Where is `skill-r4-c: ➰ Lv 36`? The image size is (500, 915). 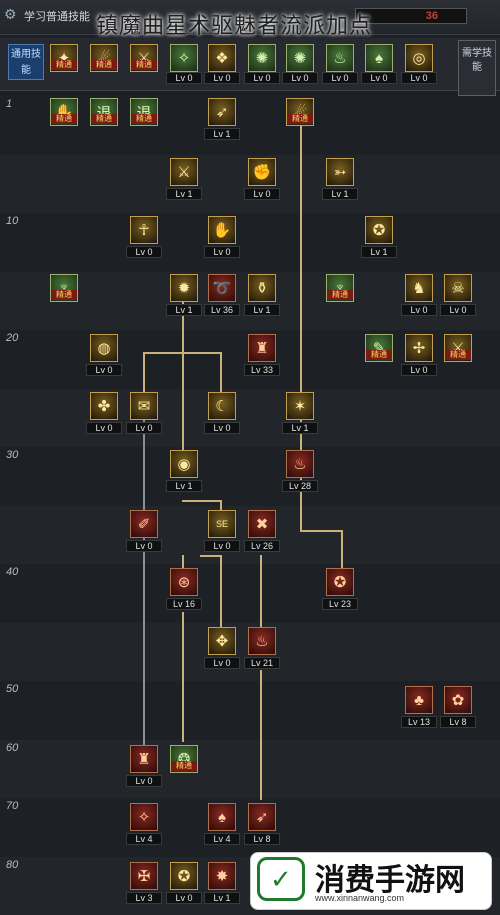 skill-r4-c: ➰ Lv 36 is located at coordinates (222, 296).